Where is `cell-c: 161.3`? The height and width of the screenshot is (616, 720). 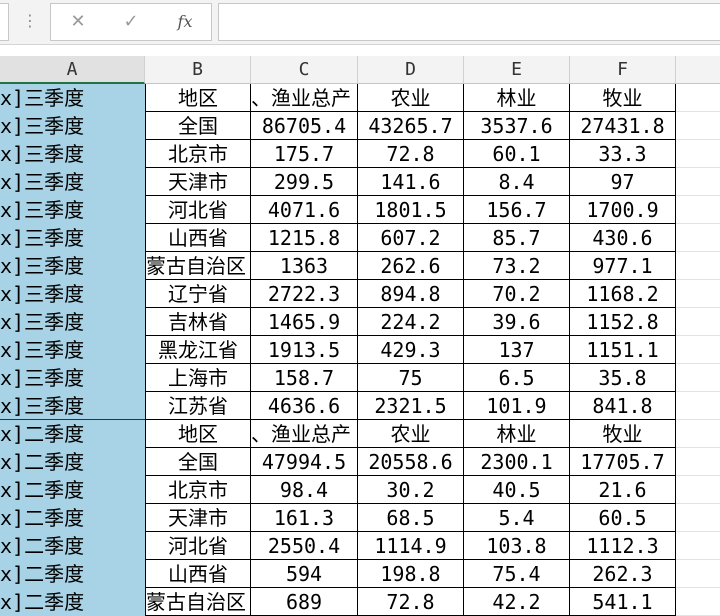 cell-c: 161.3 is located at coordinates (304, 518).